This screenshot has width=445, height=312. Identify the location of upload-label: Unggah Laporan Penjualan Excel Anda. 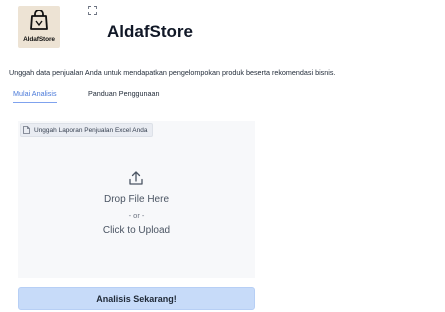
(87, 130).